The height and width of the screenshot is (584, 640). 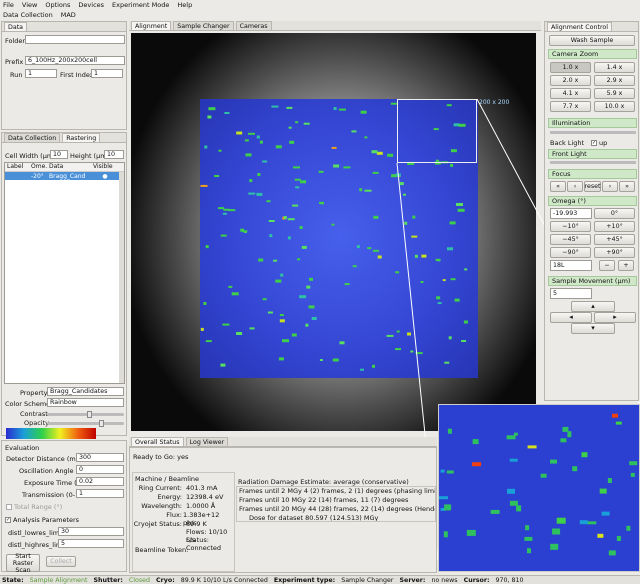 What do you see at coordinates (614, 239) in the screenshot?
I see `omega-plus45-button: +45°` at bounding box center [614, 239].